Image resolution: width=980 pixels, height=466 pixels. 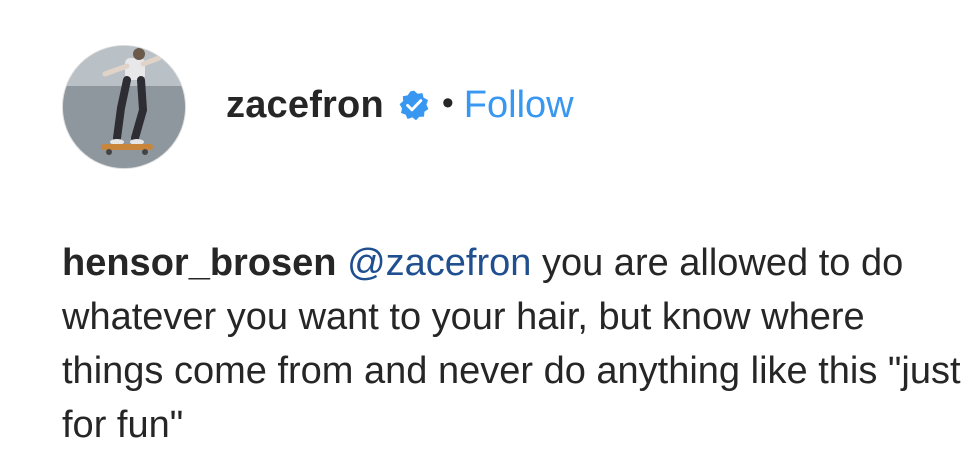 What do you see at coordinates (519, 105) in the screenshot?
I see `follow-button: Follow` at bounding box center [519, 105].